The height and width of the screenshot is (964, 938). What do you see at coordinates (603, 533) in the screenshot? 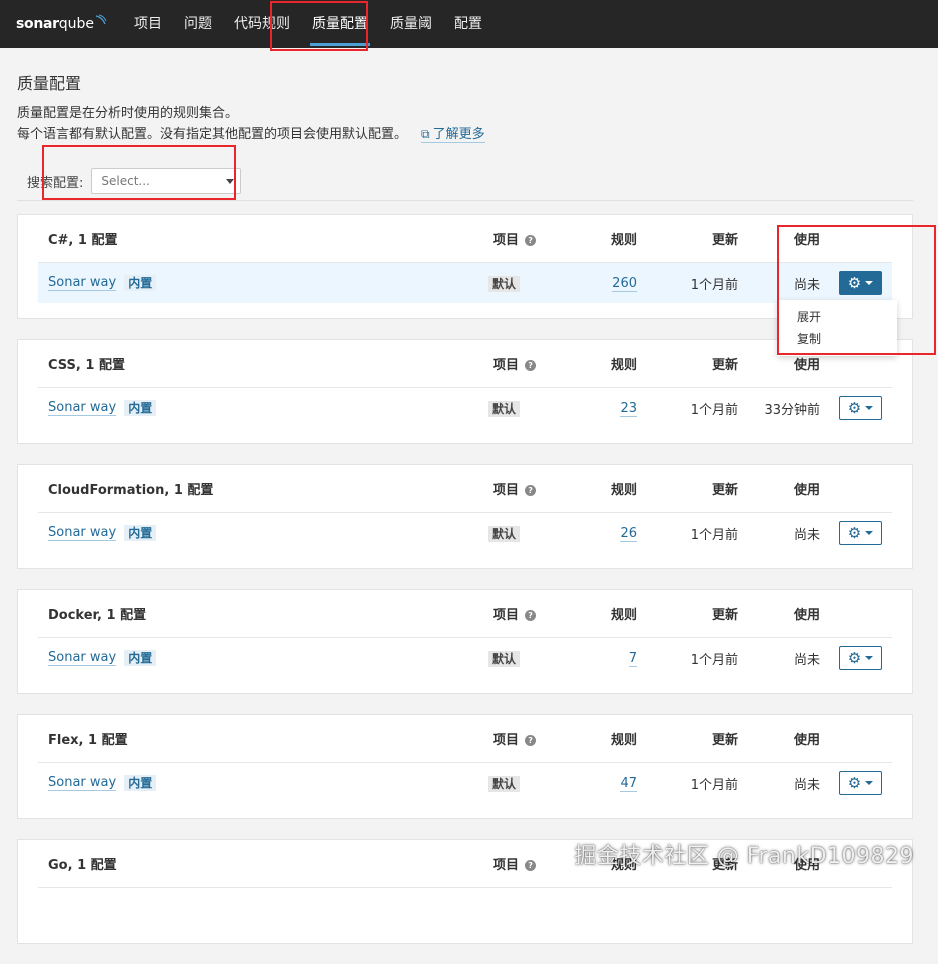
I see `rules-cell: 26` at bounding box center [603, 533].